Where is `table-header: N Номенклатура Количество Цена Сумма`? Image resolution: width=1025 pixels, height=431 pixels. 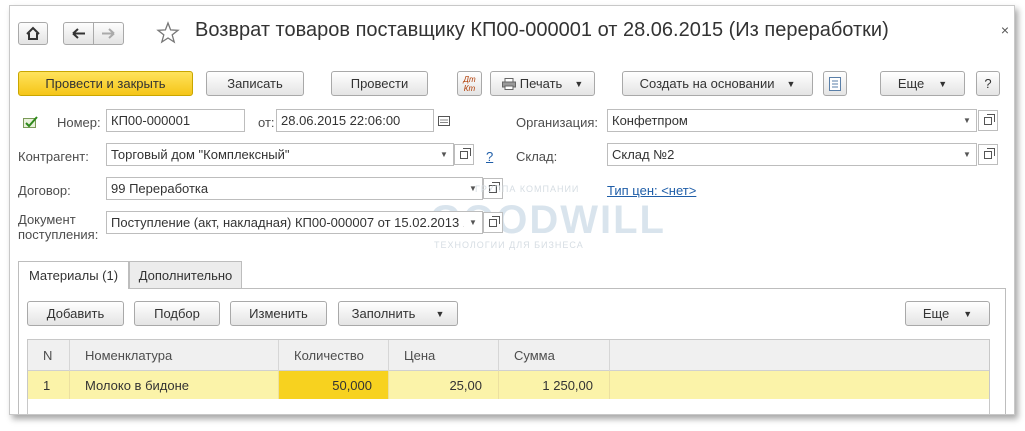
table-header: N Номенклатура Количество Цена Сумма is located at coordinates (508, 355).